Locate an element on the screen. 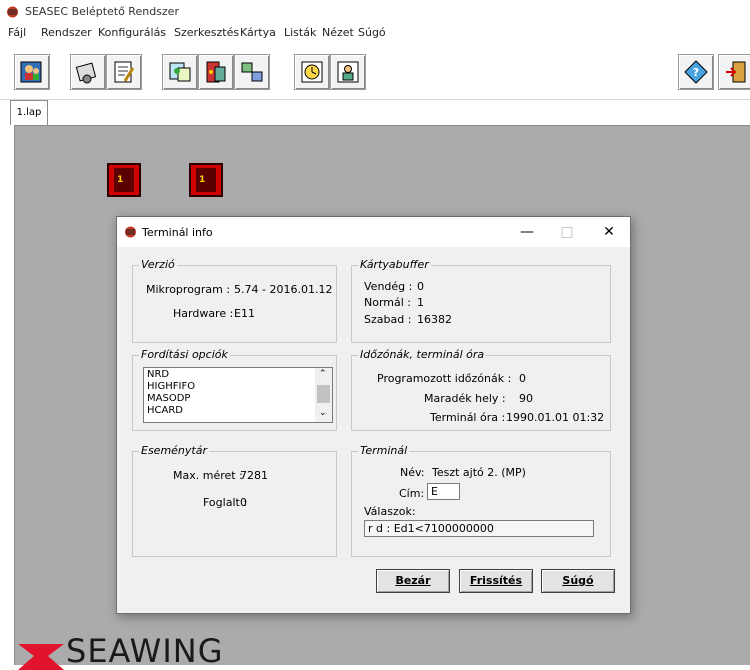 This screenshot has width=750, height=670. firmware-value: 5.74 - 2016.01.12 is located at coordinates (283, 289).